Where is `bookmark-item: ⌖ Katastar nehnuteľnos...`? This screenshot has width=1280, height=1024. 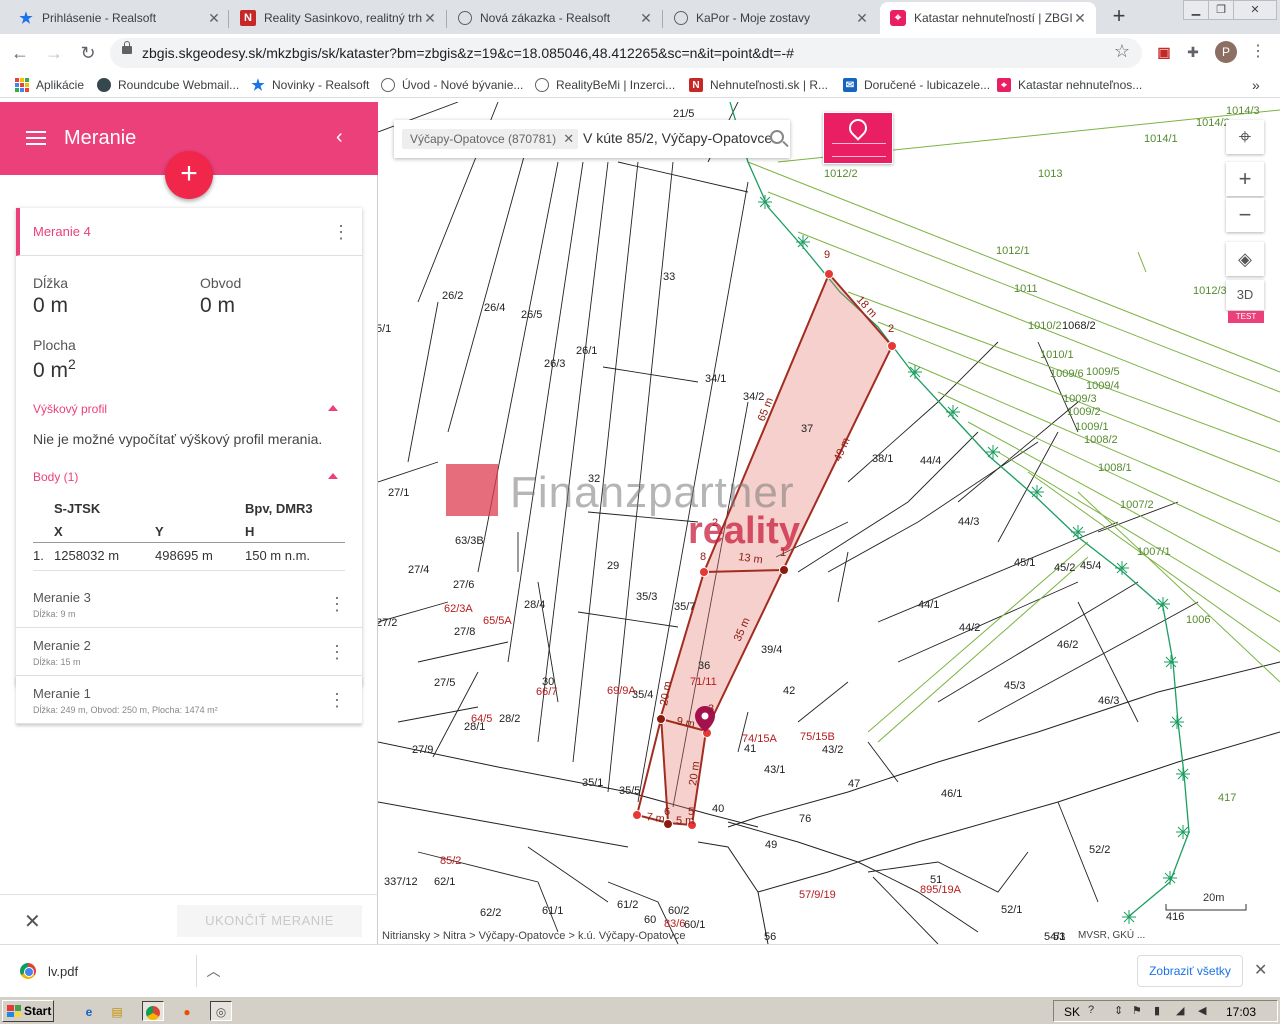 bookmark-item: ⌖ Katastar nehnuteľnos... is located at coordinates (1069, 85).